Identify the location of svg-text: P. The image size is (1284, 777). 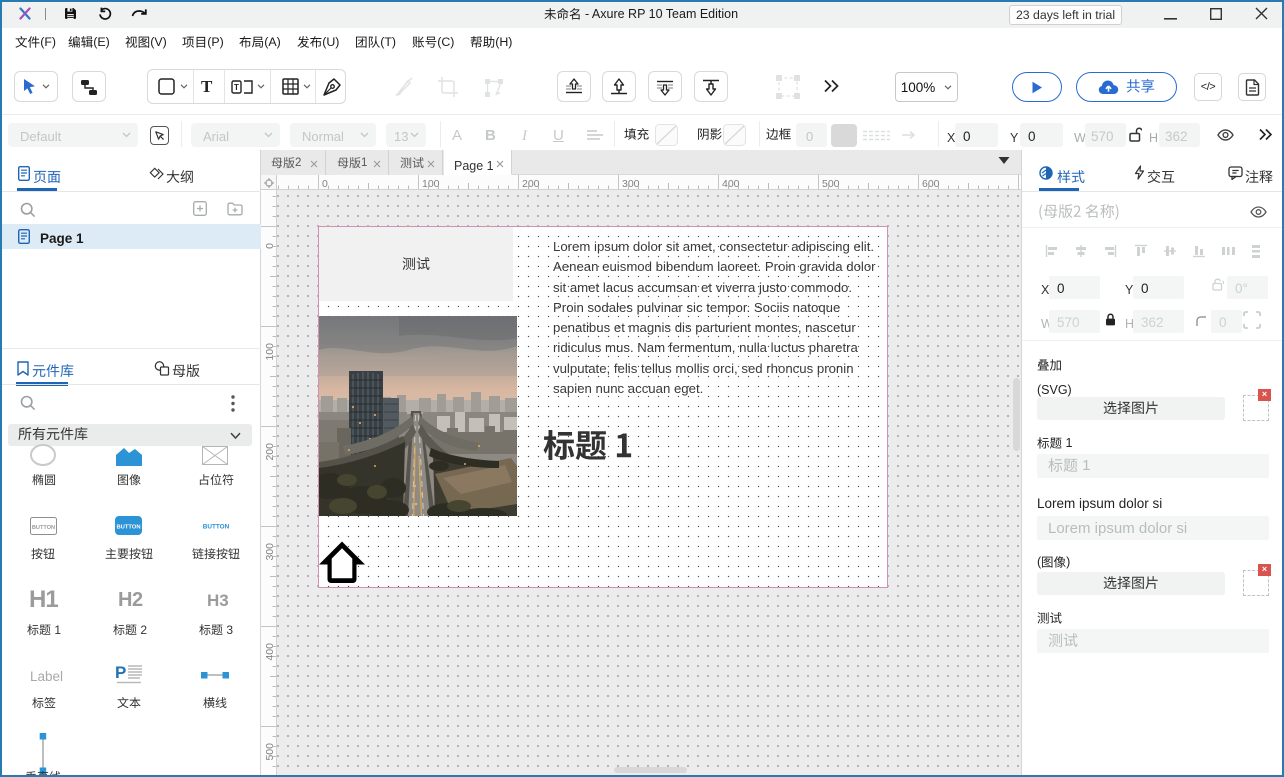
(120, 673).